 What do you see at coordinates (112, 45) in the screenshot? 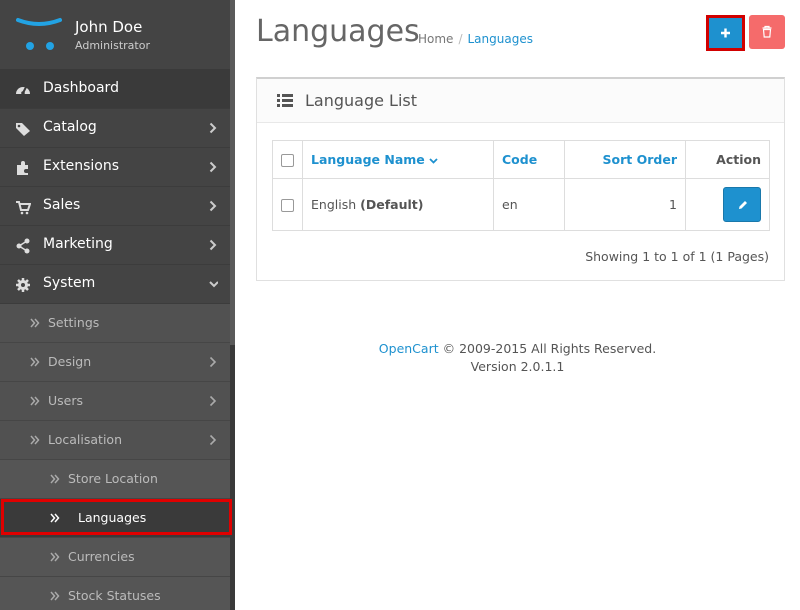
I see `user-role: Administrator` at bounding box center [112, 45].